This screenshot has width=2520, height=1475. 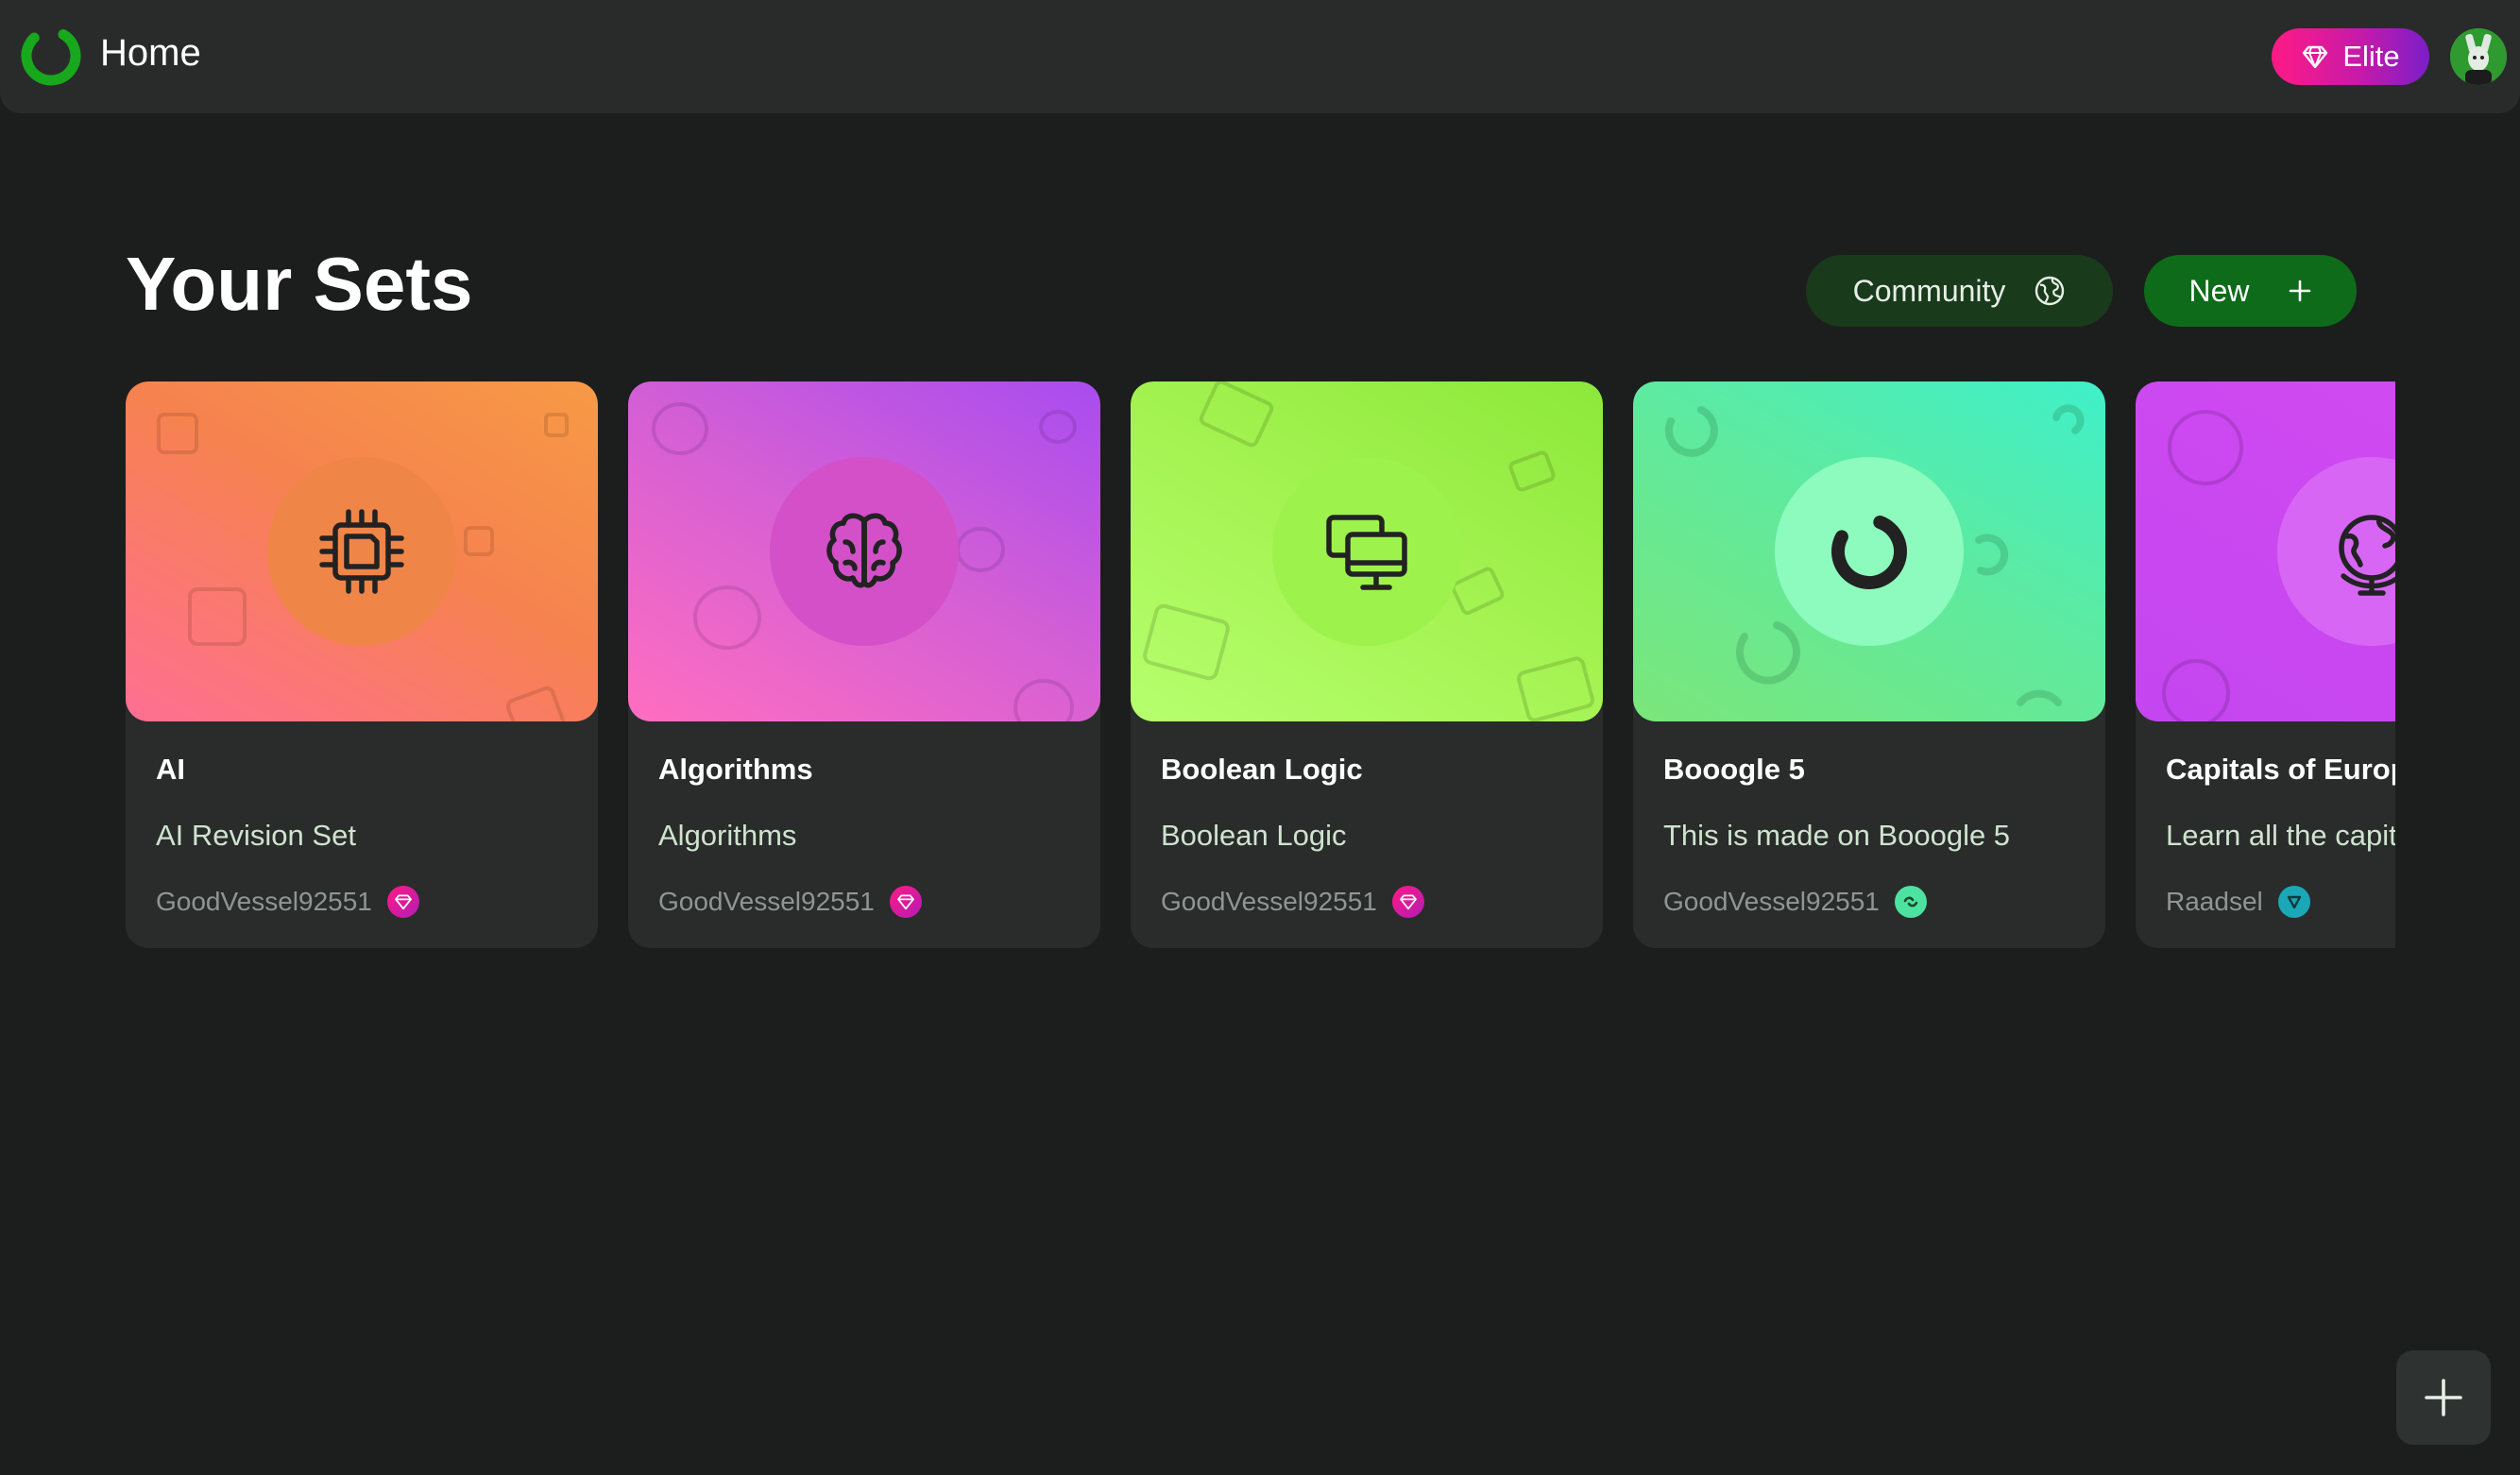 What do you see at coordinates (1837, 835) in the screenshot?
I see `card-description: This is made on Booogle 5` at bounding box center [1837, 835].